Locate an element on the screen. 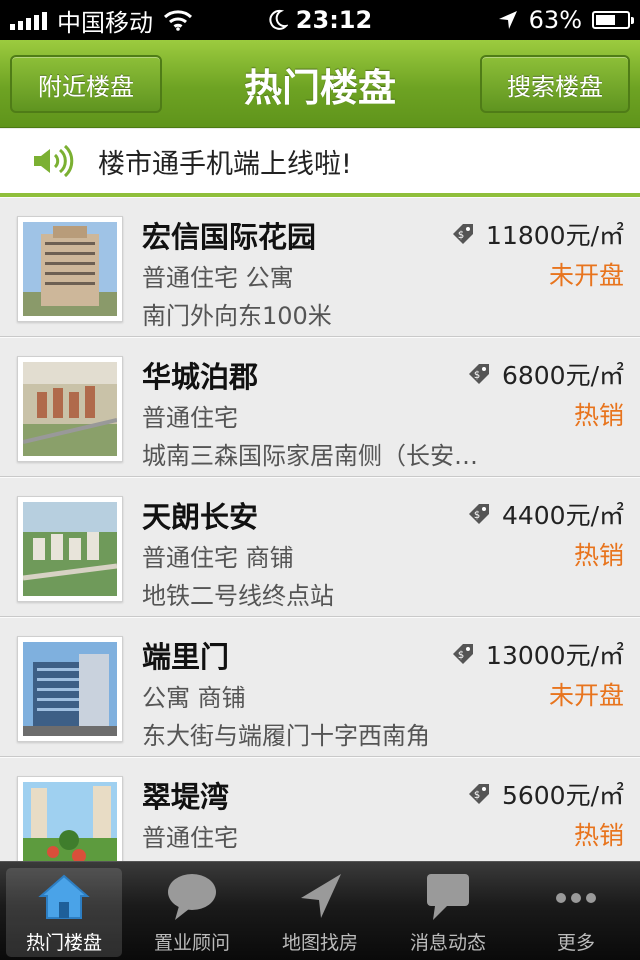 Image resolution: width=640 pixels, height=960 pixels. listing-name: 华城泊郡 is located at coordinates (200, 377).